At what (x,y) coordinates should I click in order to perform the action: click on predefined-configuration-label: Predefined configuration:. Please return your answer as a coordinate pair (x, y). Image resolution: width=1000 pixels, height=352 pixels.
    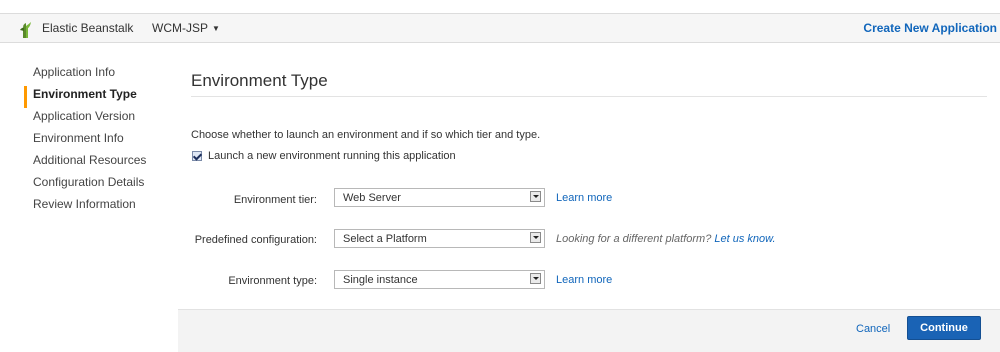
    Looking at the image, I should click on (255, 240).